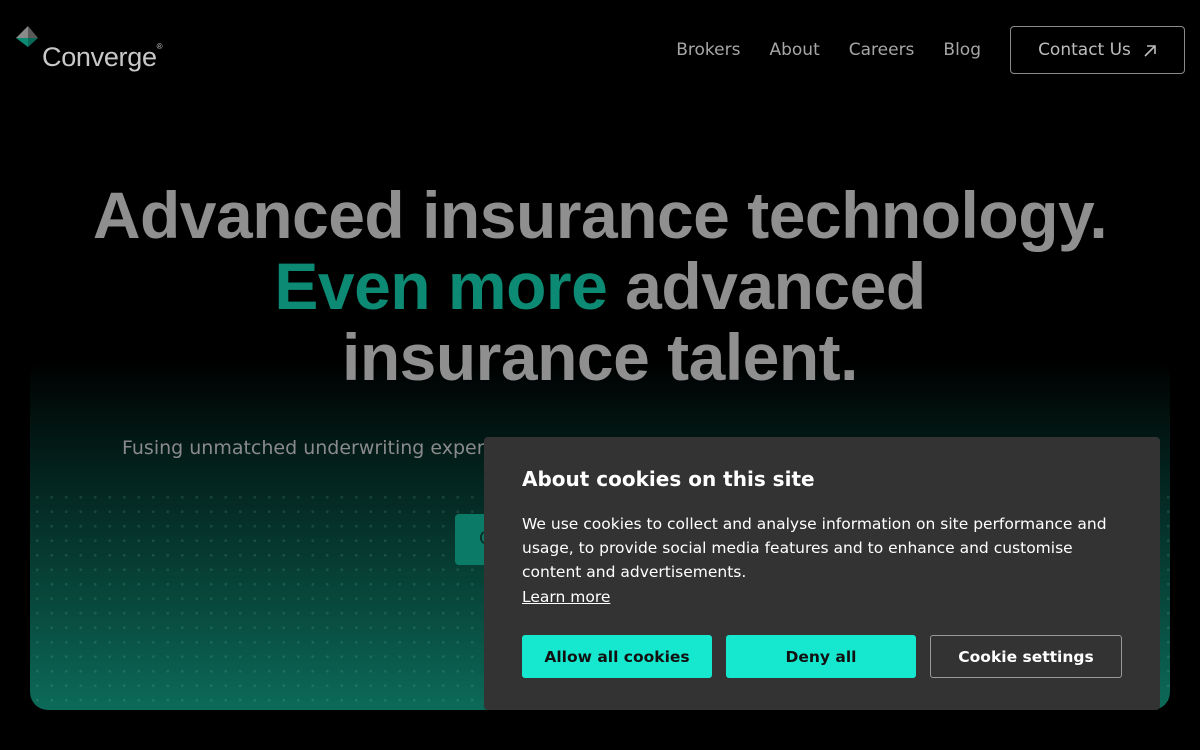 The height and width of the screenshot is (750, 1200). I want to click on brand-logo: Converge®, so click(88, 49).